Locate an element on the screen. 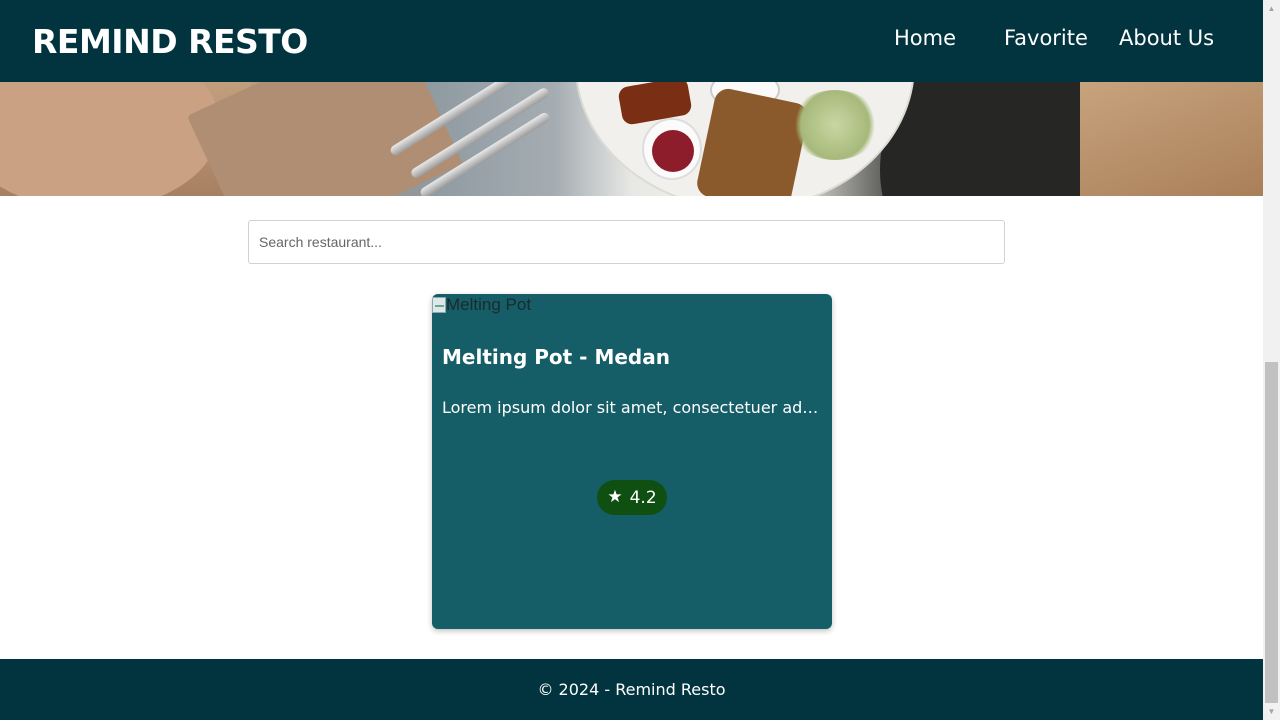 This screenshot has height=720, width=1280. restaurant-image: Melting Pot is located at coordinates (481, 305).